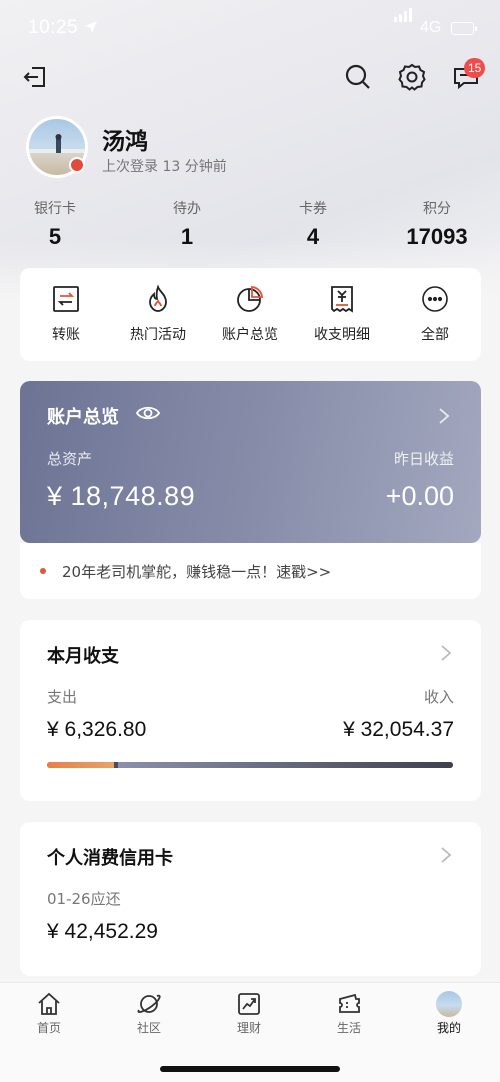  What do you see at coordinates (313, 236) in the screenshot?
I see `stat-value: 4` at bounding box center [313, 236].